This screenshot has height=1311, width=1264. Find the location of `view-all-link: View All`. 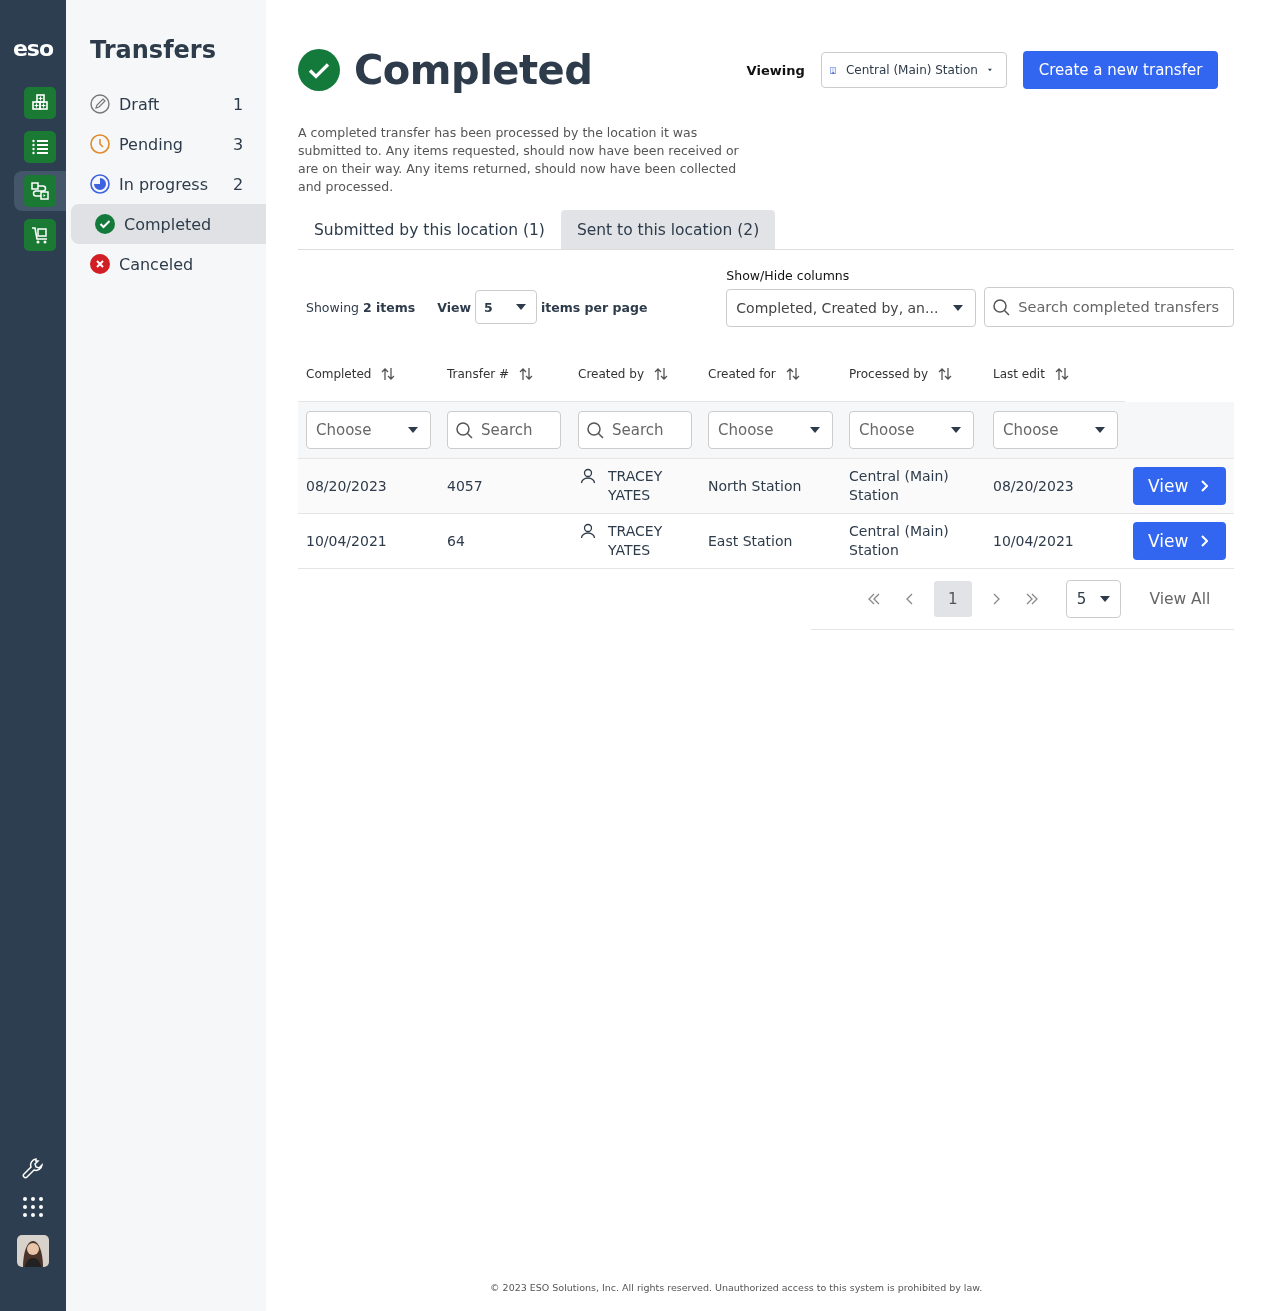

view-all-link: View All is located at coordinates (1180, 599).